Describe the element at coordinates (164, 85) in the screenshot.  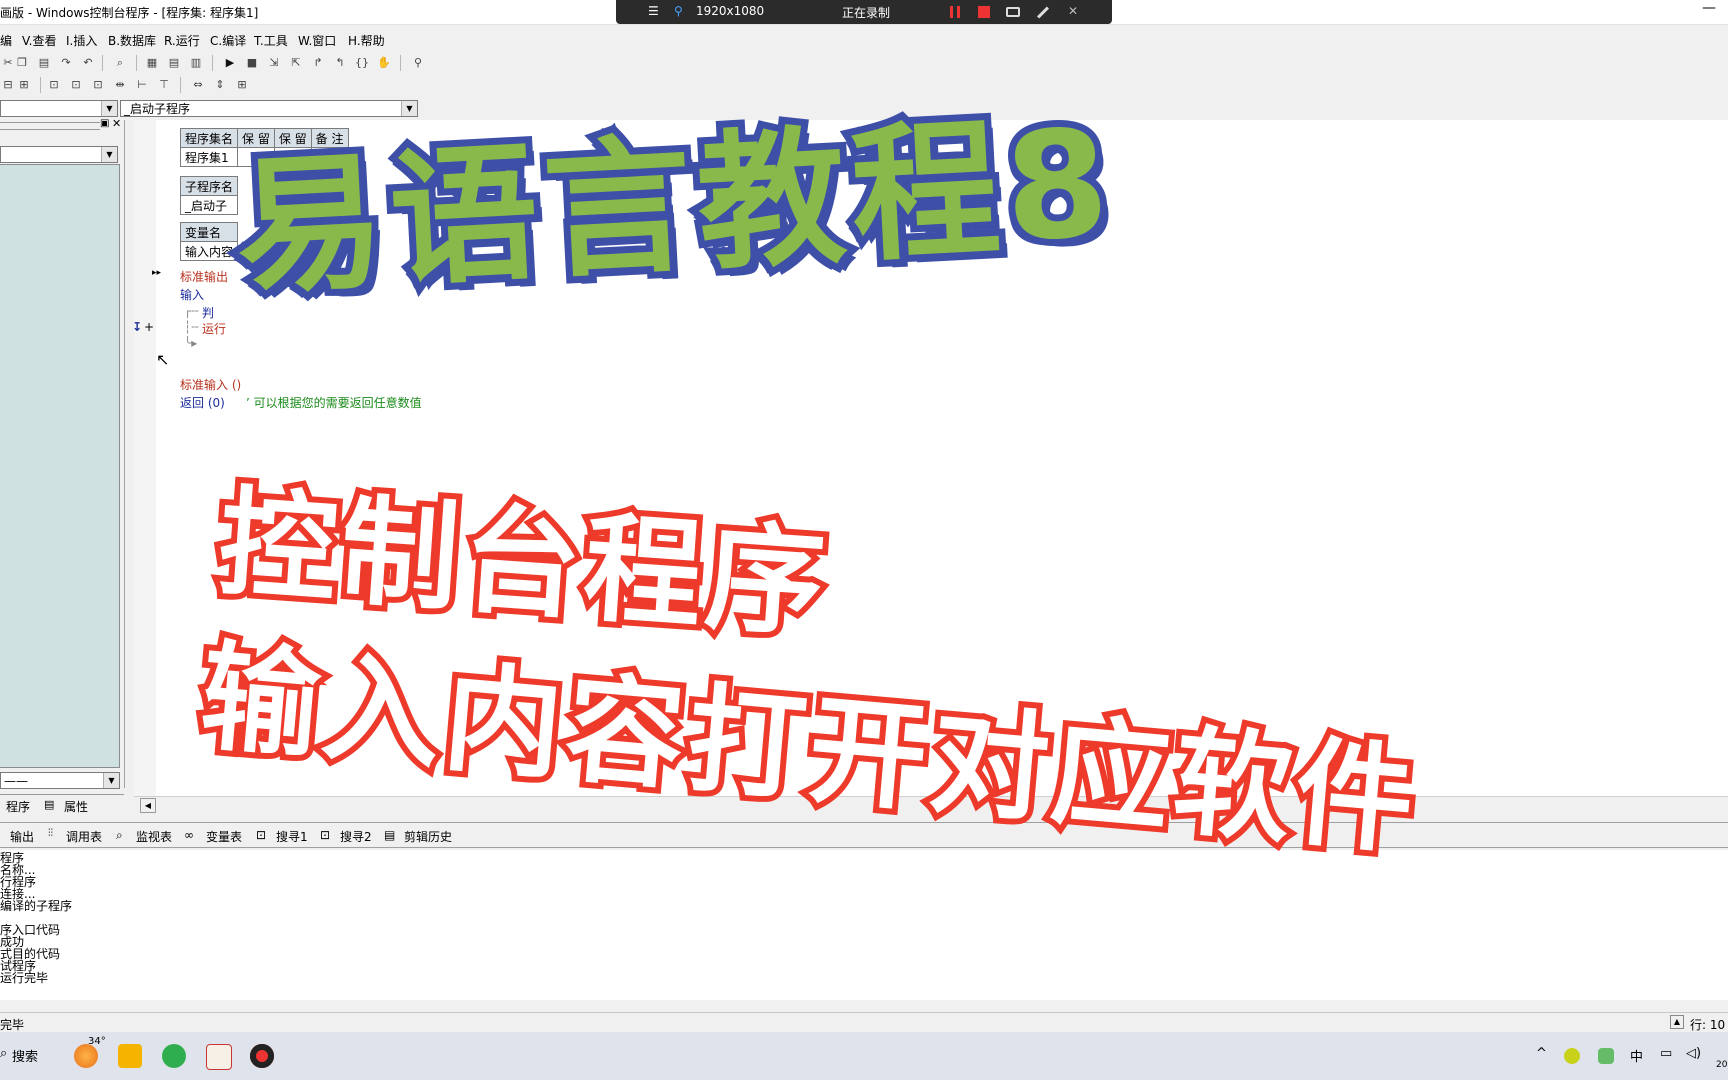
I see `space-v-icon: ⊤` at that location.